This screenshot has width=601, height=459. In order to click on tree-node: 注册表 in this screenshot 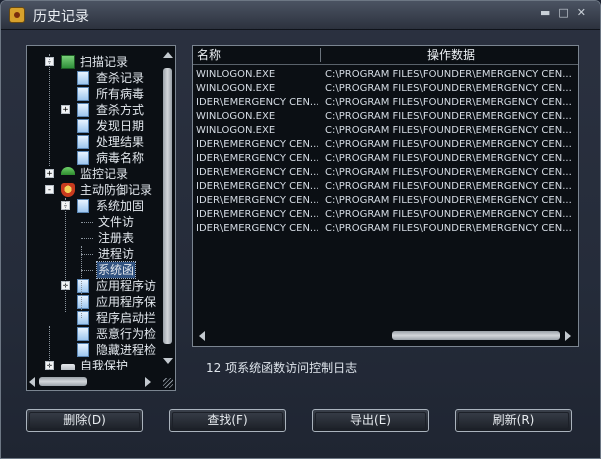, I will do `click(94, 238)`.